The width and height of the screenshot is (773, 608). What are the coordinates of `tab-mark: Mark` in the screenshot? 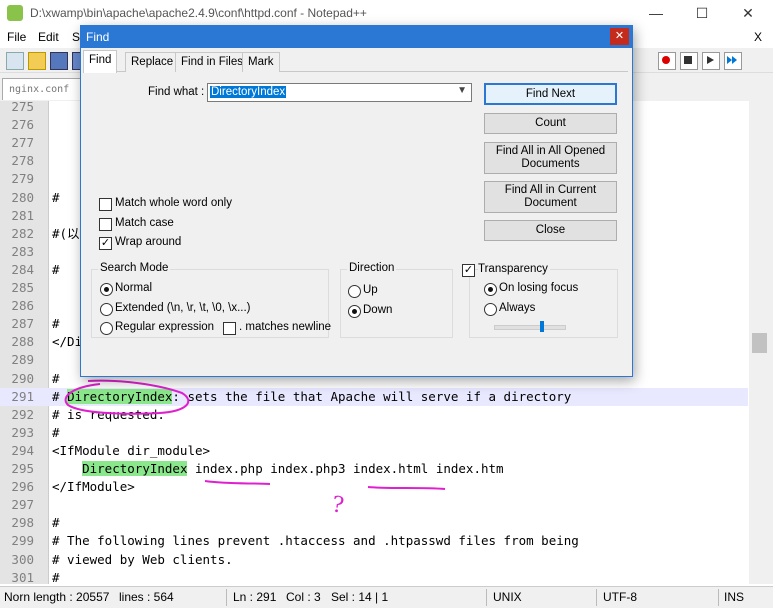 It's located at (261, 62).